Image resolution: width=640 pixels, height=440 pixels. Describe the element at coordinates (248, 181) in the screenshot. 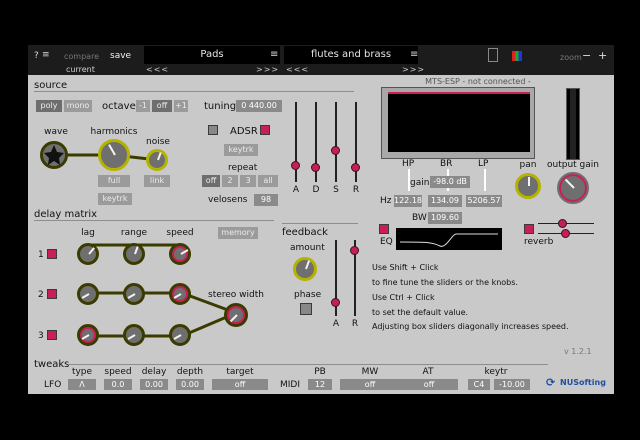

I see `repeat-3-button: 3` at that location.